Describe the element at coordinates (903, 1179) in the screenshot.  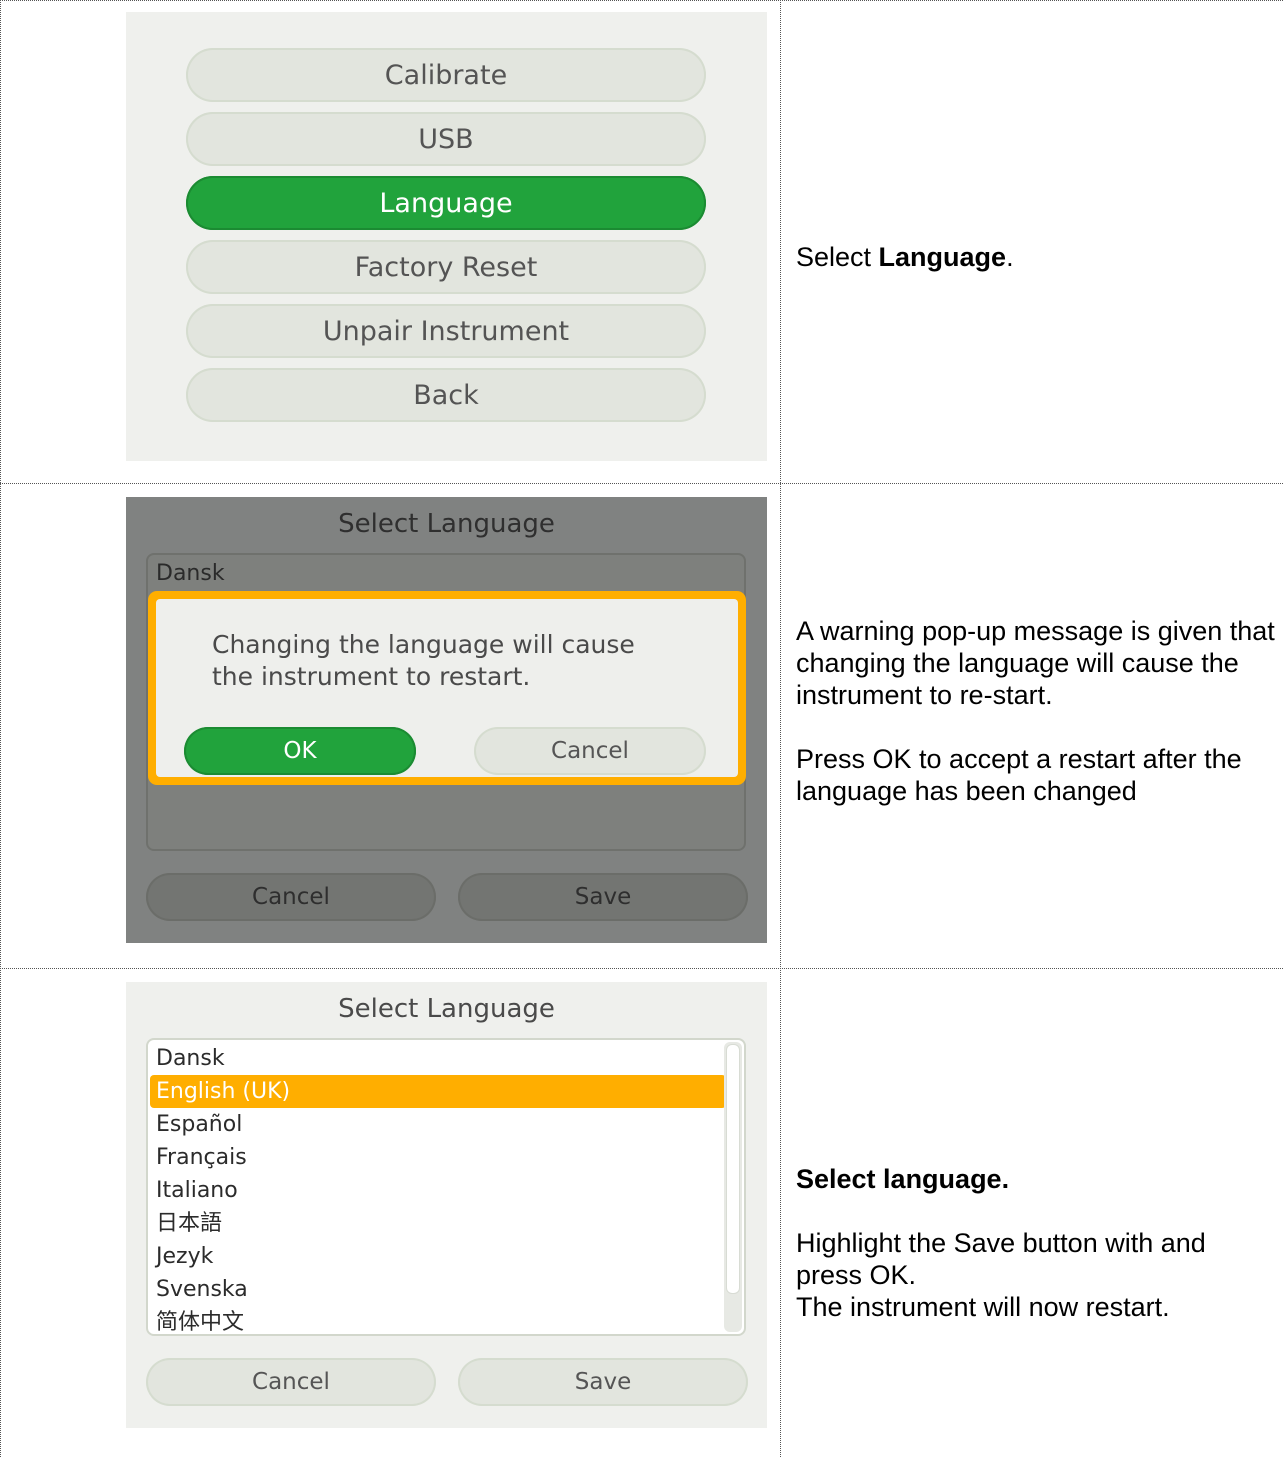
I see `row3-heading: Select language.` at that location.